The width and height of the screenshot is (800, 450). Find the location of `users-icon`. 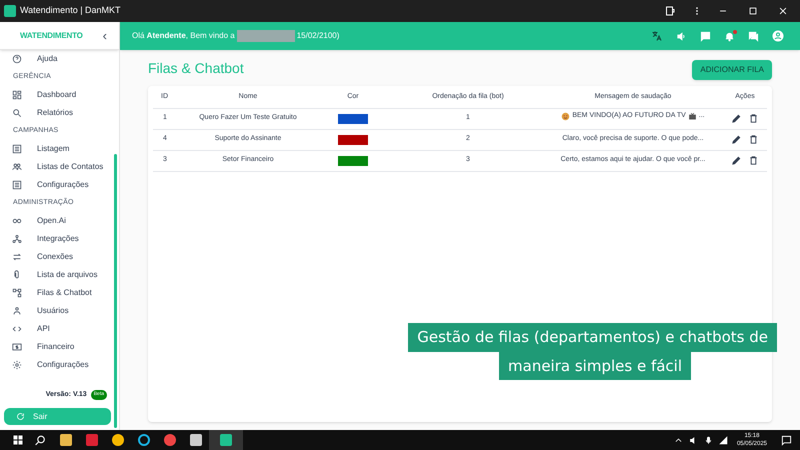

users-icon is located at coordinates (17, 311).